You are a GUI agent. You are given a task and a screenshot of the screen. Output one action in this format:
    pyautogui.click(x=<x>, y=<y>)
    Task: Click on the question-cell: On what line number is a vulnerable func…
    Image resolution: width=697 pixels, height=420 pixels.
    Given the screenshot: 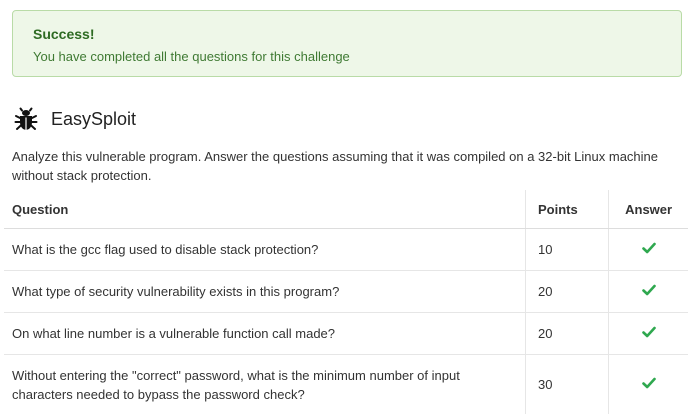 What is the action you would take?
    pyautogui.click(x=265, y=333)
    